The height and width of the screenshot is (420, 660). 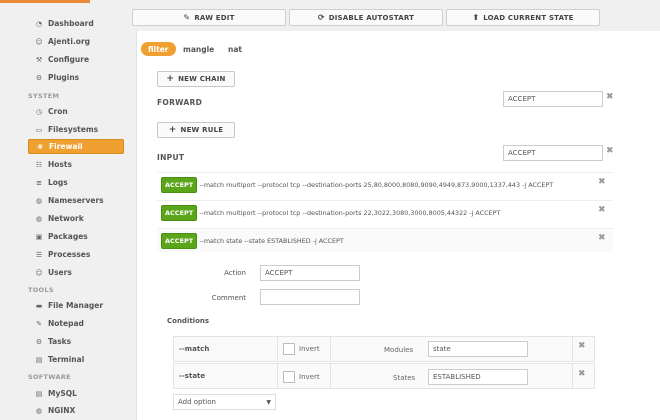 What do you see at coordinates (399, 350) in the screenshot?
I see `modules-label: Modules` at bounding box center [399, 350].